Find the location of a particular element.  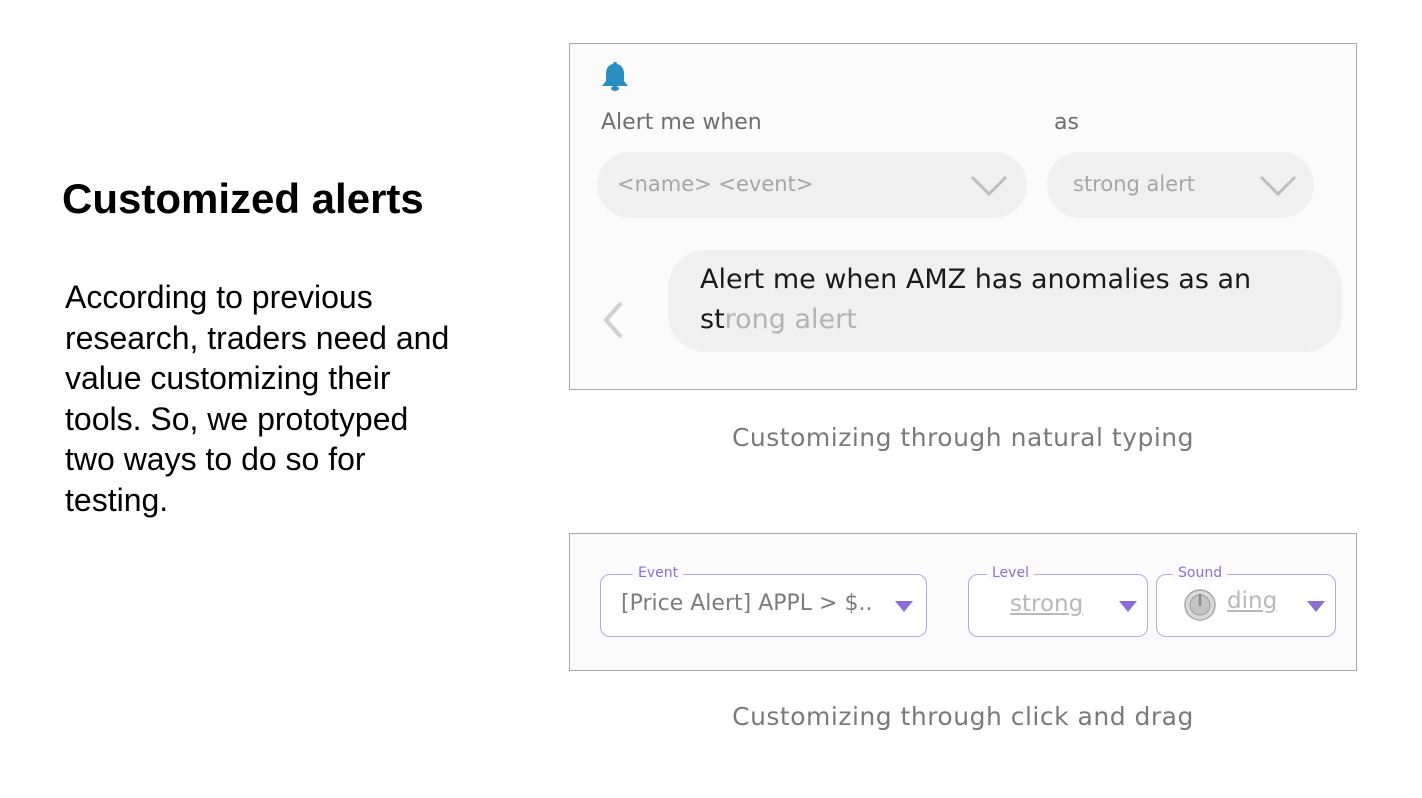

body-line: According to previous is located at coordinates (219, 297).